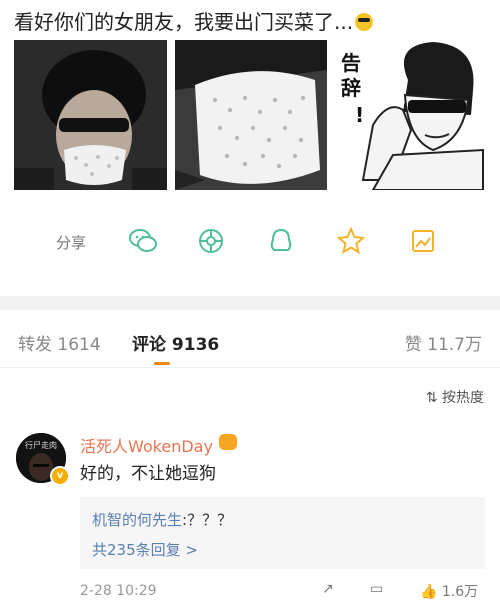  Describe the element at coordinates (137, 520) in the screenshot. I see `reply-username: 机智的何先生` at that location.